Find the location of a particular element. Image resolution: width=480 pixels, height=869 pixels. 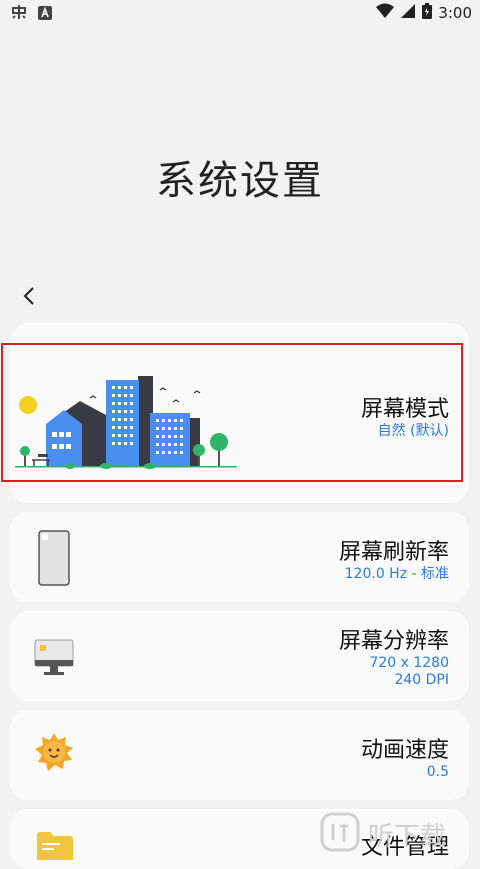

resolution-card: 屏幕分辨率 720 x 1280 240 DPI is located at coordinates (239, 656).